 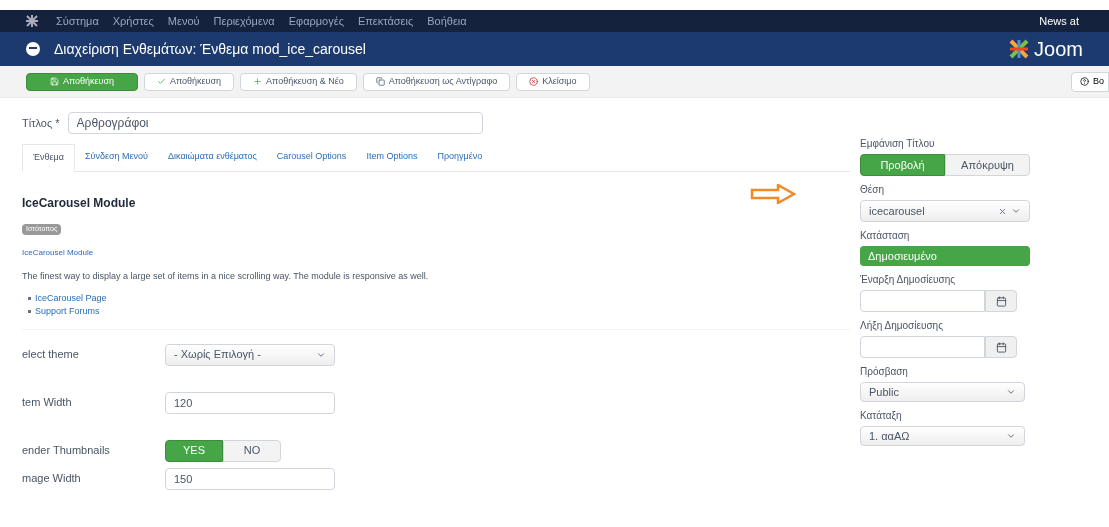 What do you see at coordinates (52, 479) in the screenshot?
I see `field-label: mage Width` at bounding box center [52, 479].